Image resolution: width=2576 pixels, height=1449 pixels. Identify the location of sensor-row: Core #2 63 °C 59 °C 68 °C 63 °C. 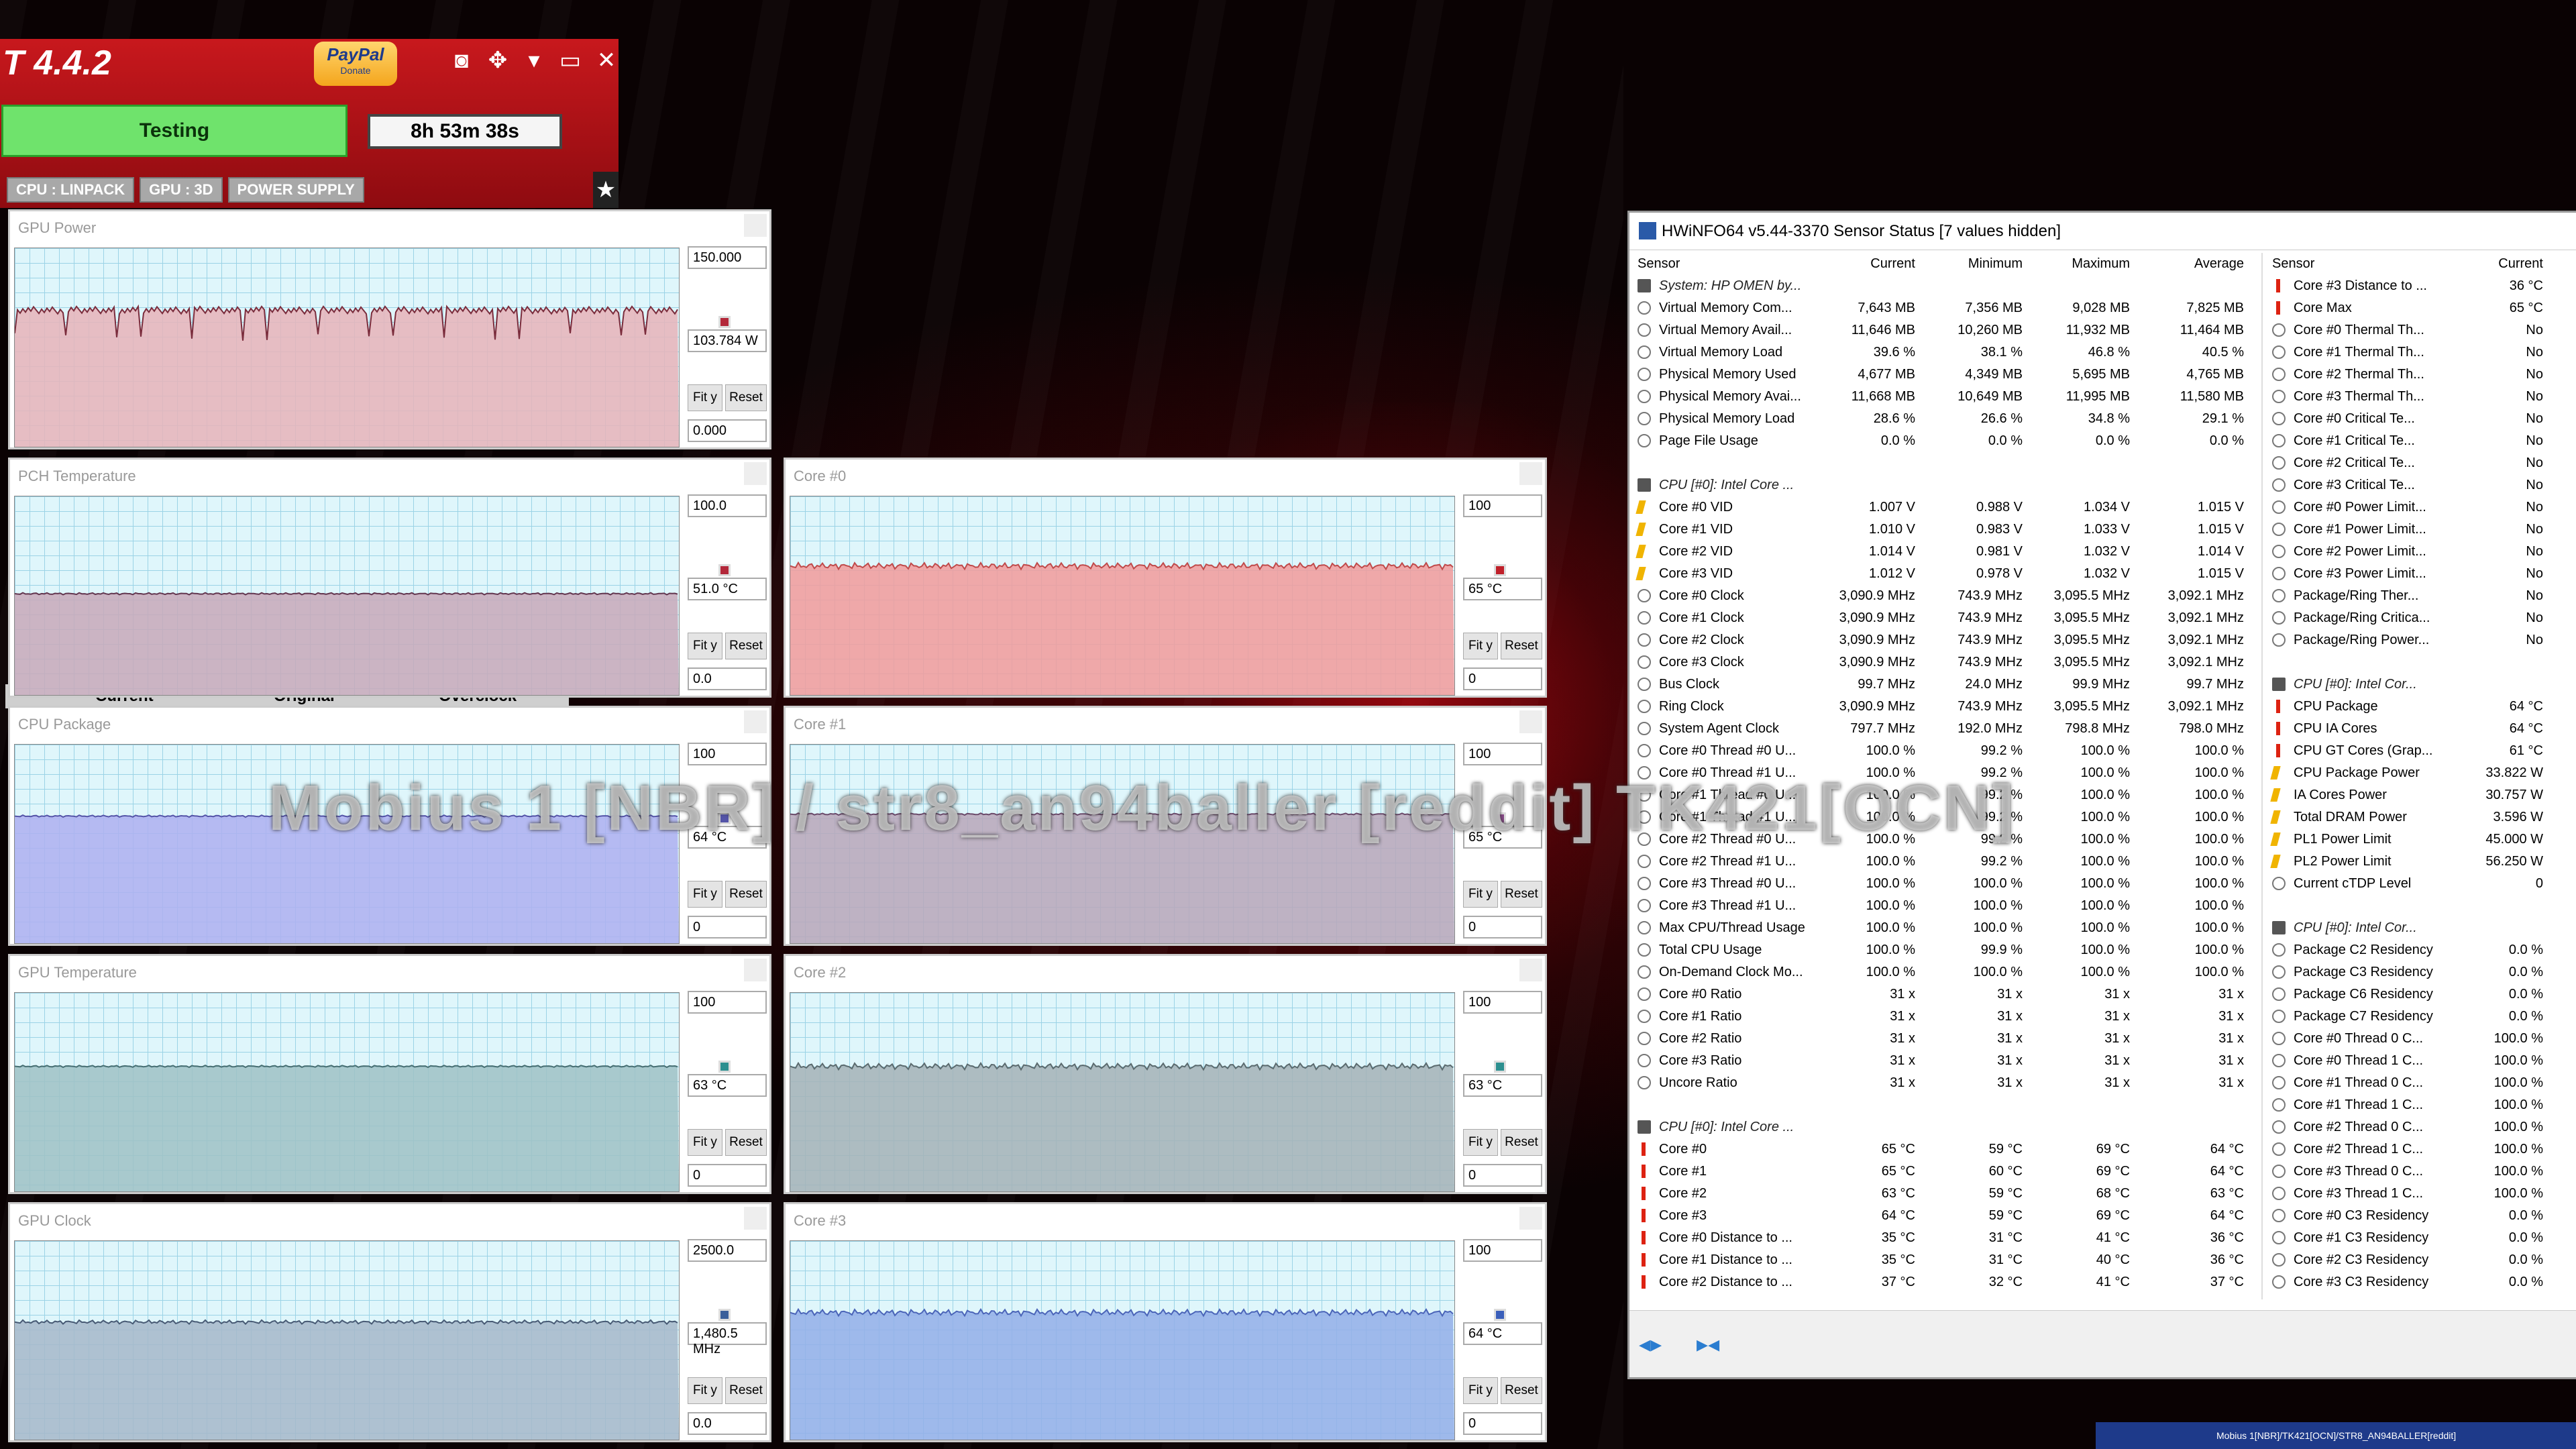
(1945, 1194).